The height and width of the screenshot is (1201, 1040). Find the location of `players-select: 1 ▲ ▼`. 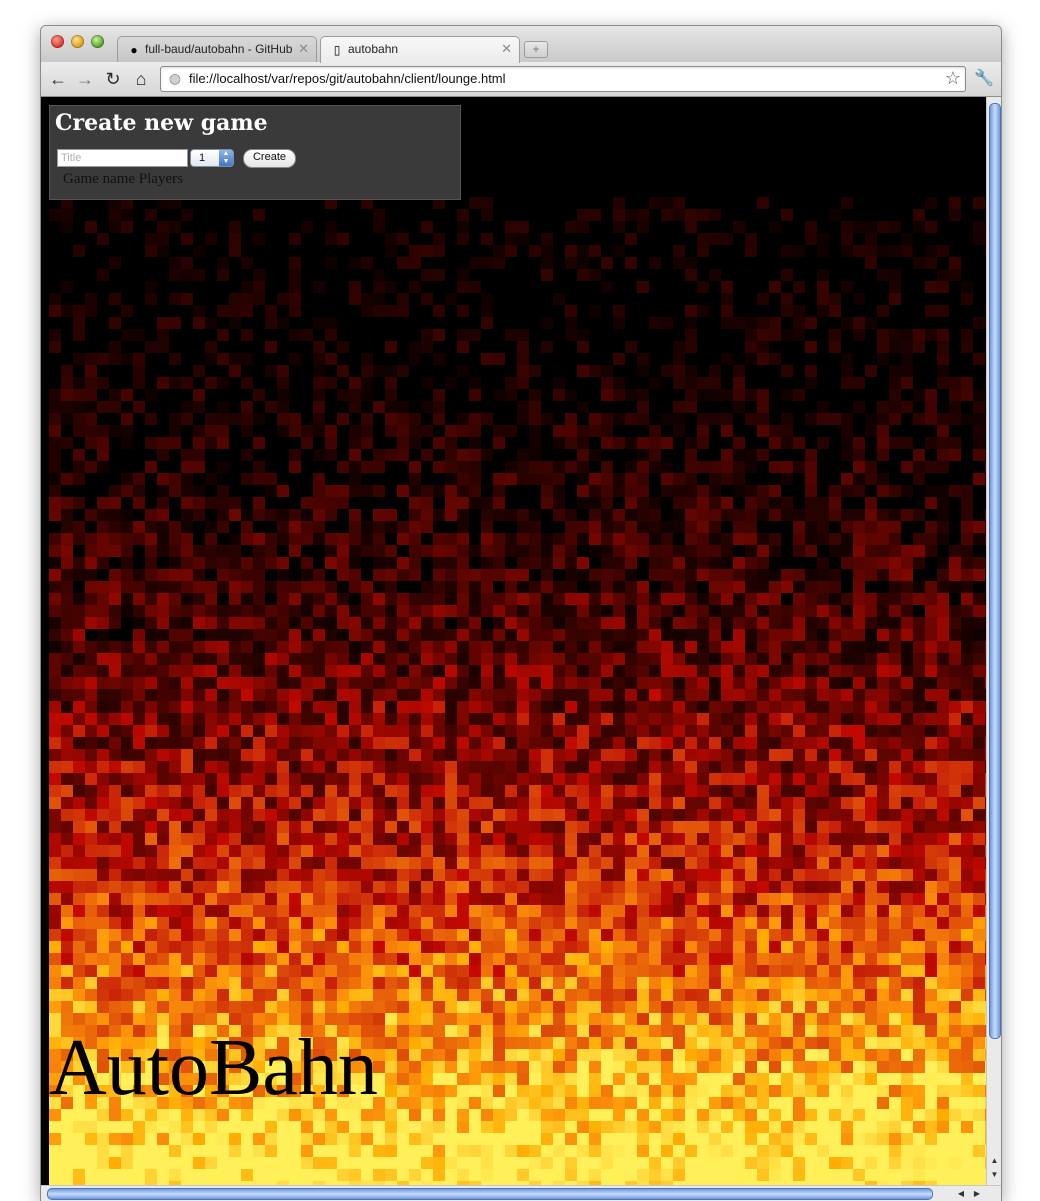

players-select: 1 ▲ ▼ is located at coordinates (212, 158).